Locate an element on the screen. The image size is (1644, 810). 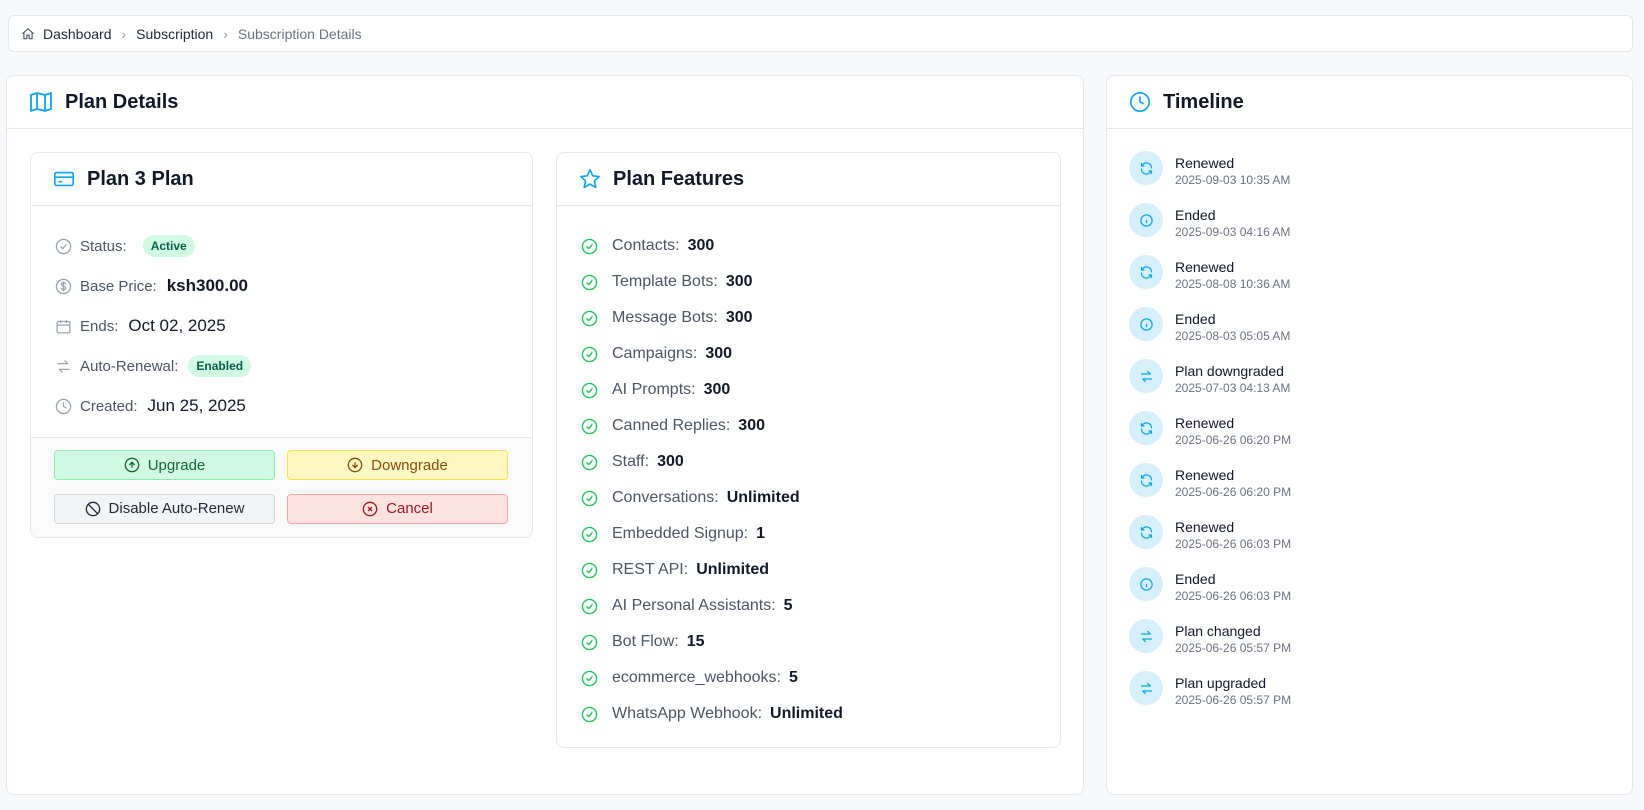
base-price-value: ksh300.00 is located at coordinates (207, 285).